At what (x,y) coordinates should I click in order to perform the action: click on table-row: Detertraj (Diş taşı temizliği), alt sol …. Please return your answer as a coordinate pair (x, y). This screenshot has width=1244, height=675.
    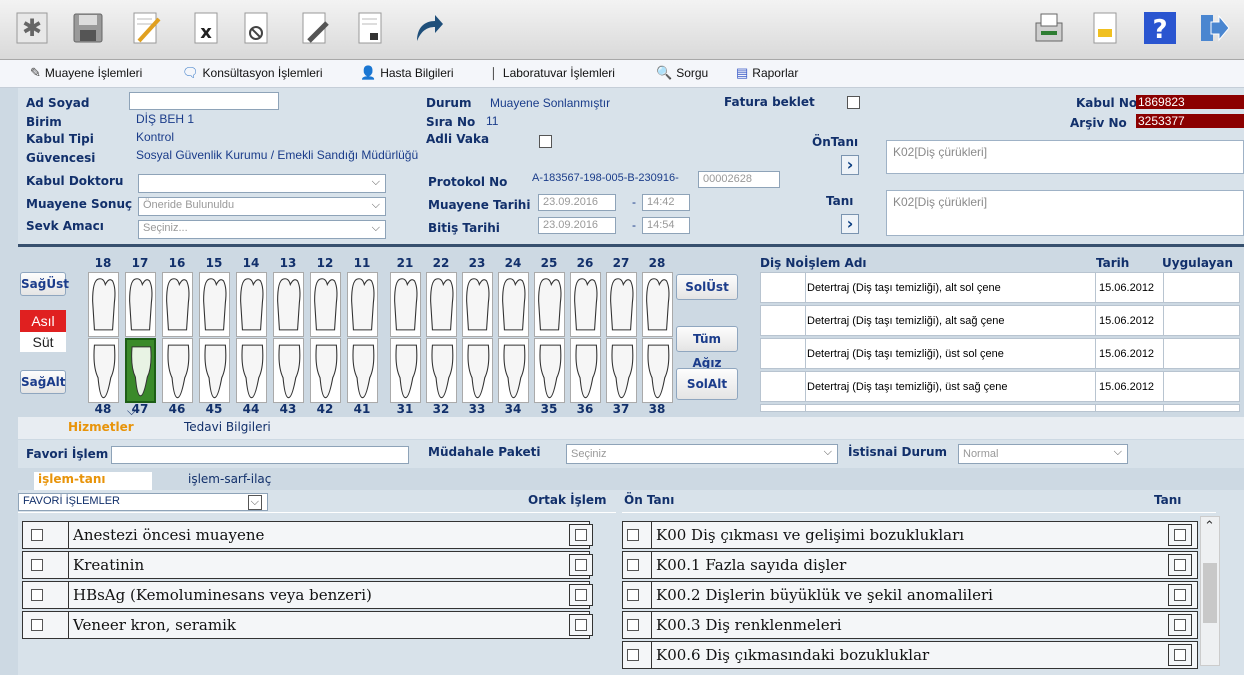
    Looking at the image, I should click on (1000, 287).